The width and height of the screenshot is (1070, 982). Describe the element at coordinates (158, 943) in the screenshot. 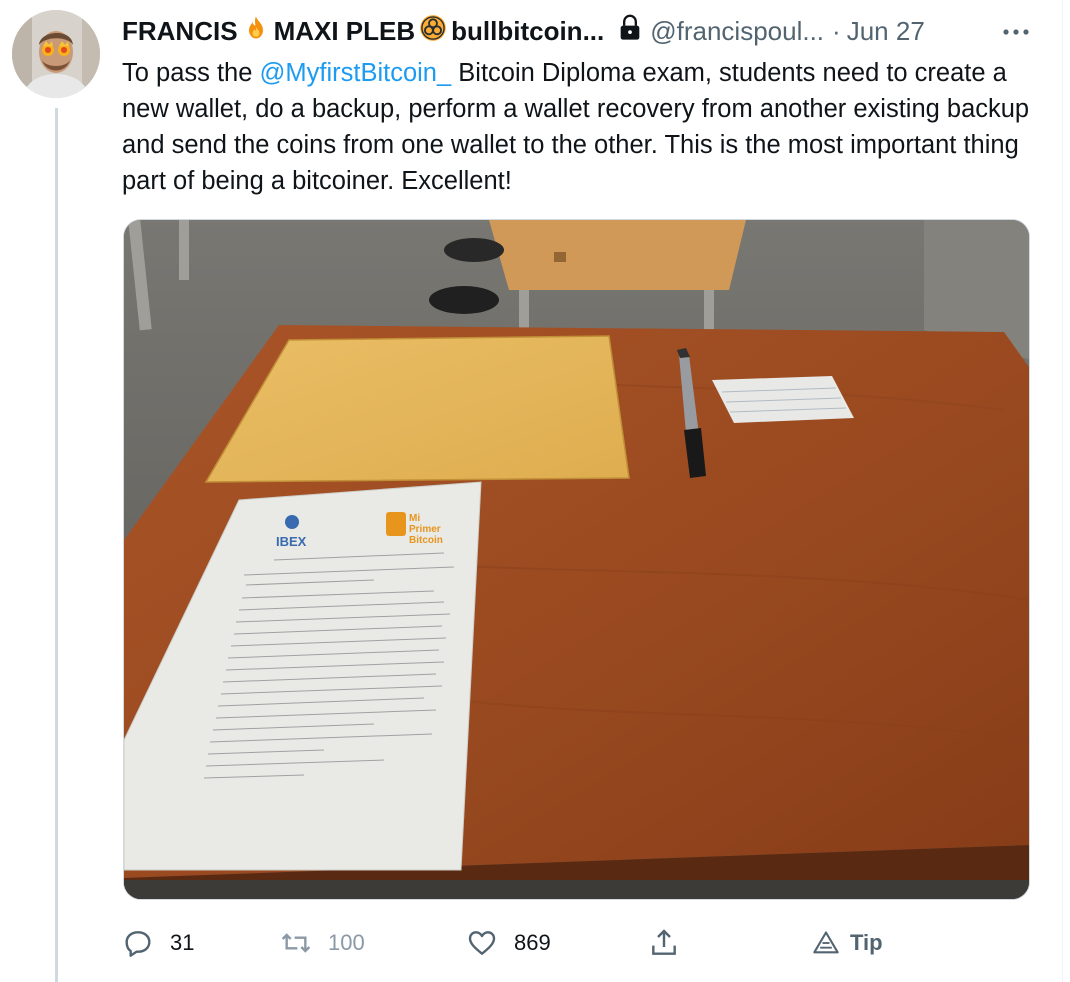

I see `reply-button: 31` at that location.